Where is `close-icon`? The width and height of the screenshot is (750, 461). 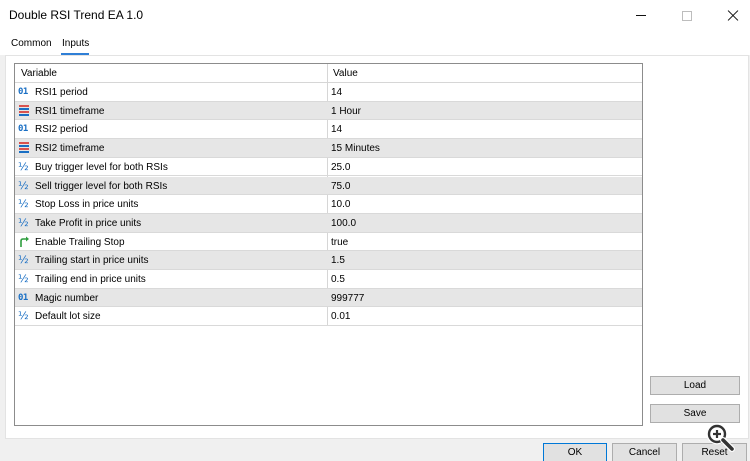 close-icon is located at coordinates (733, 16).